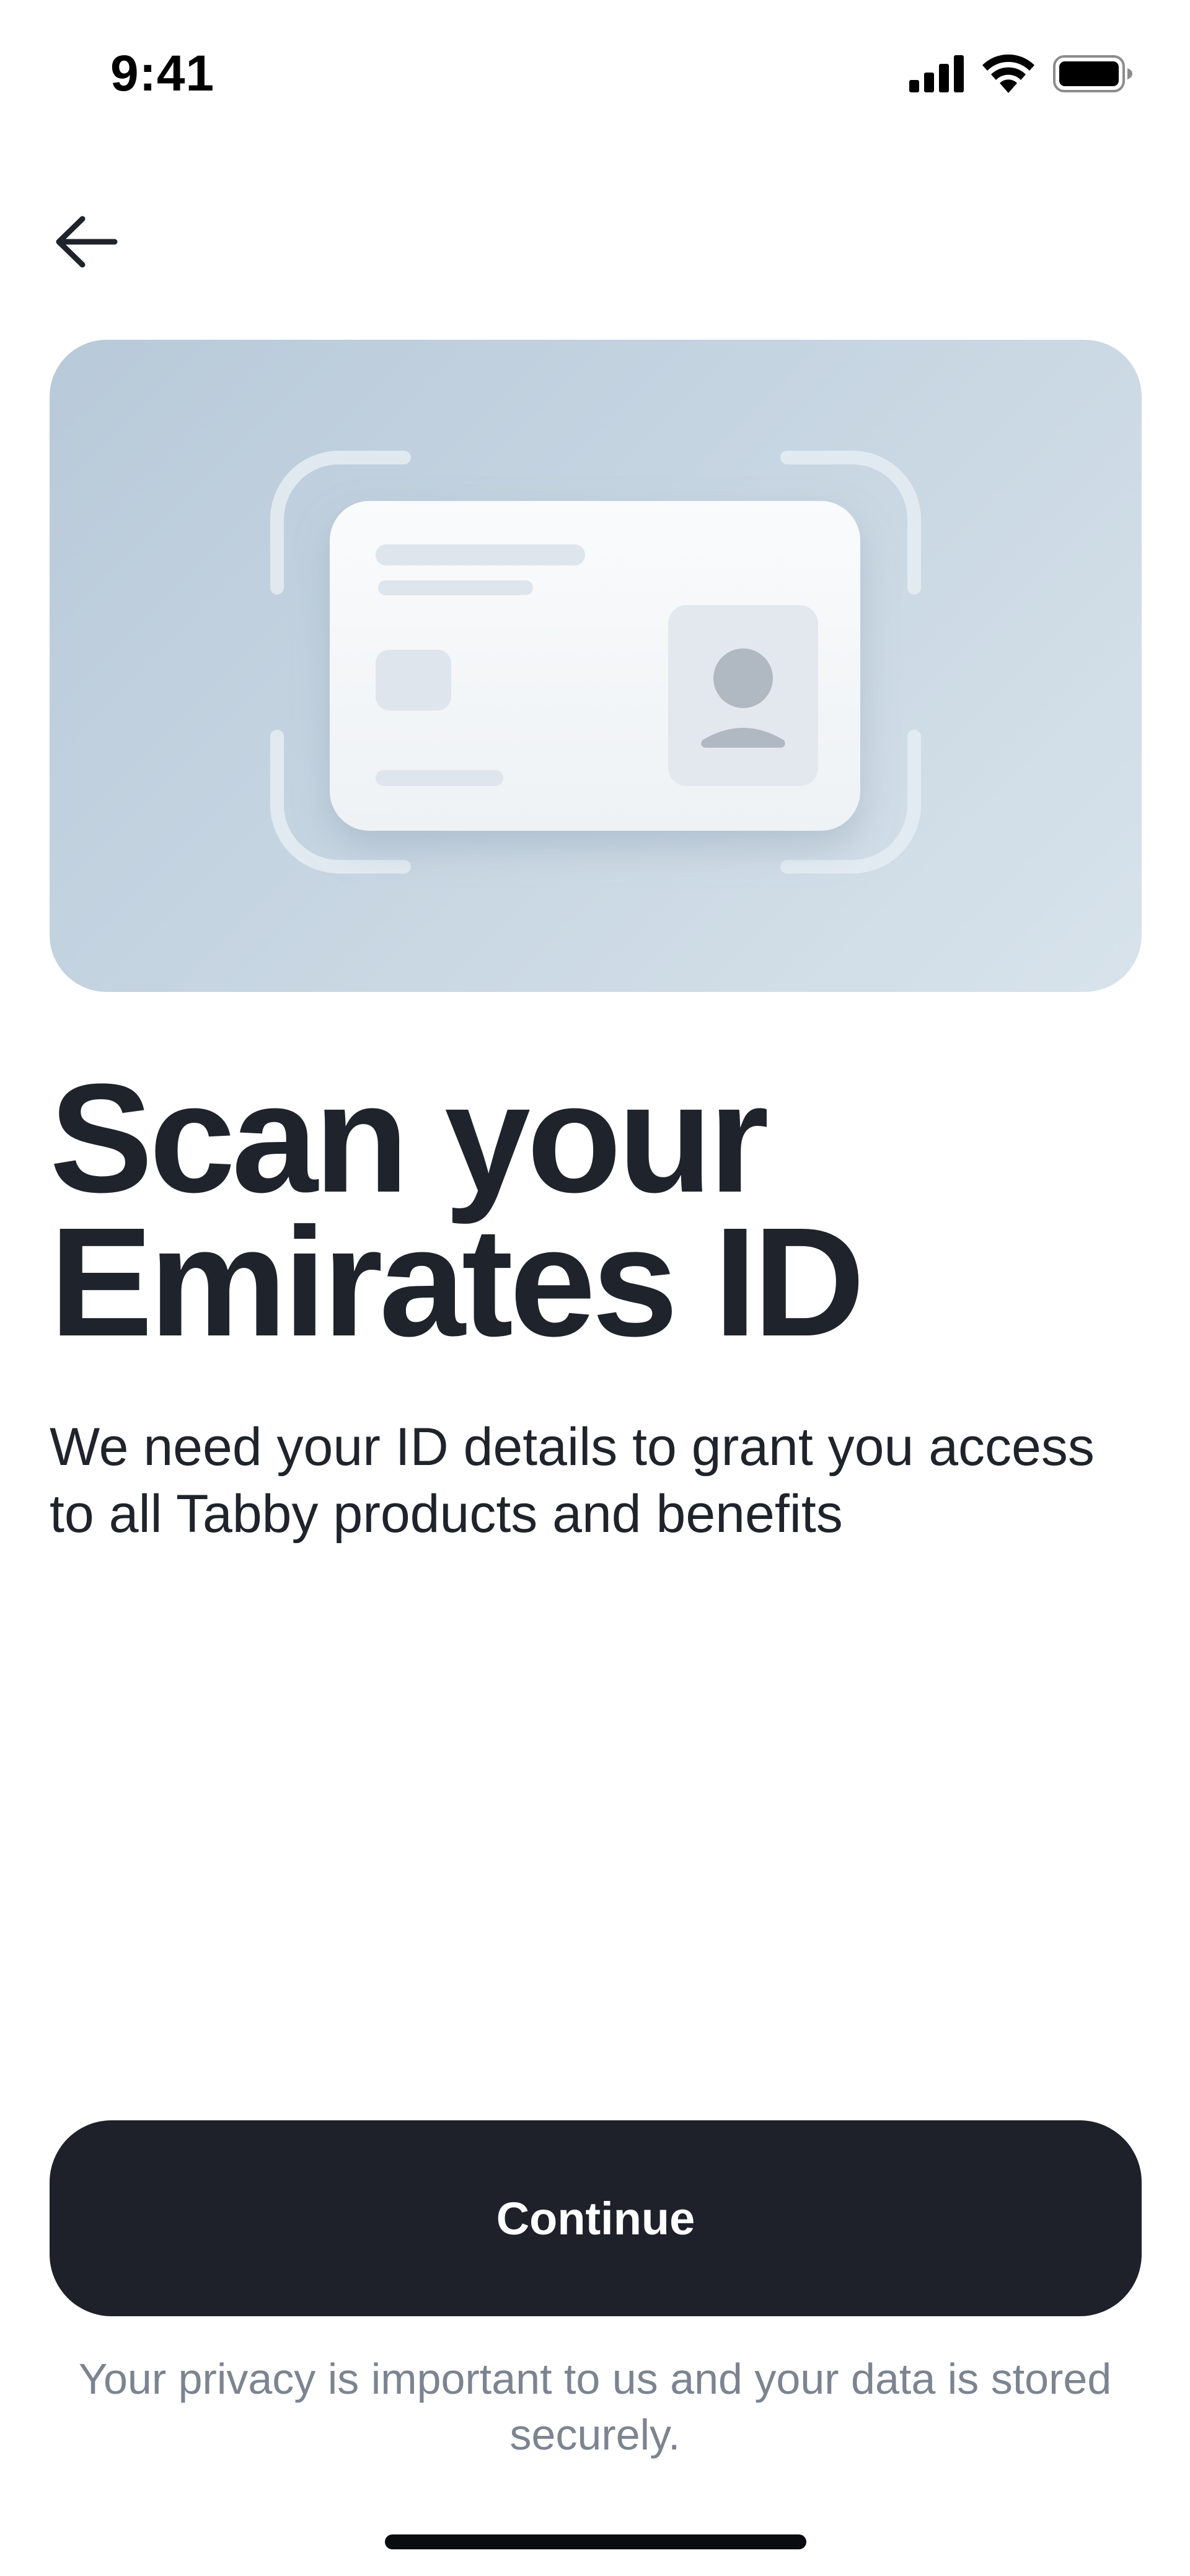 The width and height of the screenshot is (1190, 2576). What do you see at coordinates (1092, 74) in the screenshot?
I see `battery-icon` at bounding box center [1092, 74].